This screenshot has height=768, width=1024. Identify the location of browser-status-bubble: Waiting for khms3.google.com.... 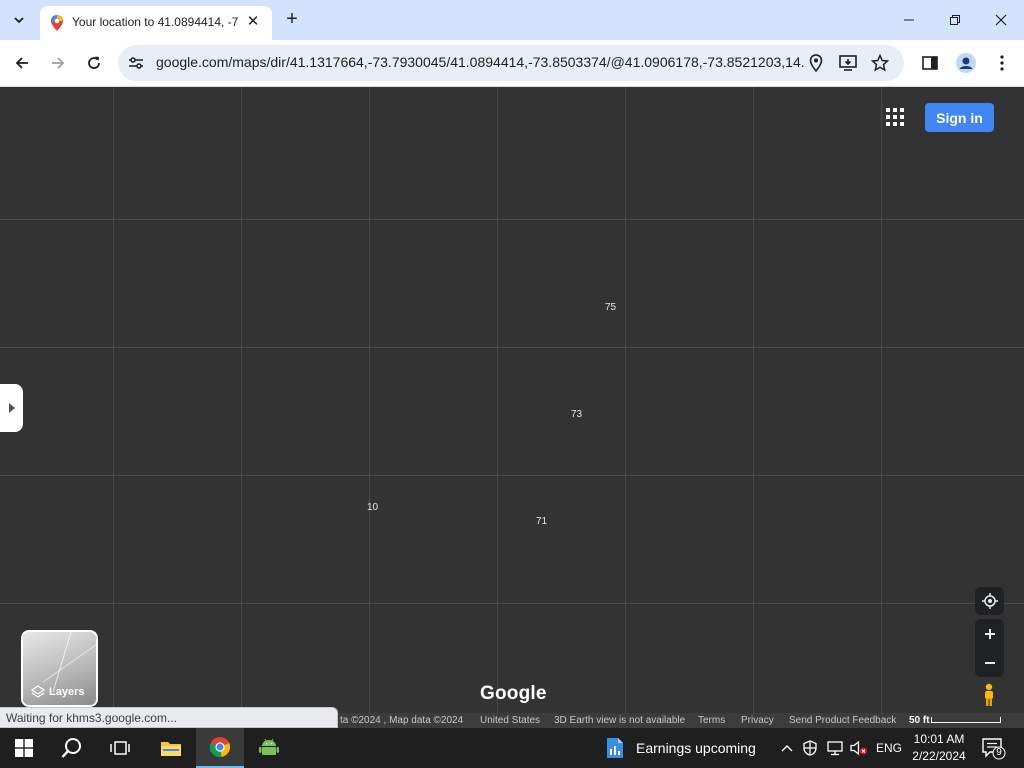
(169, 717).